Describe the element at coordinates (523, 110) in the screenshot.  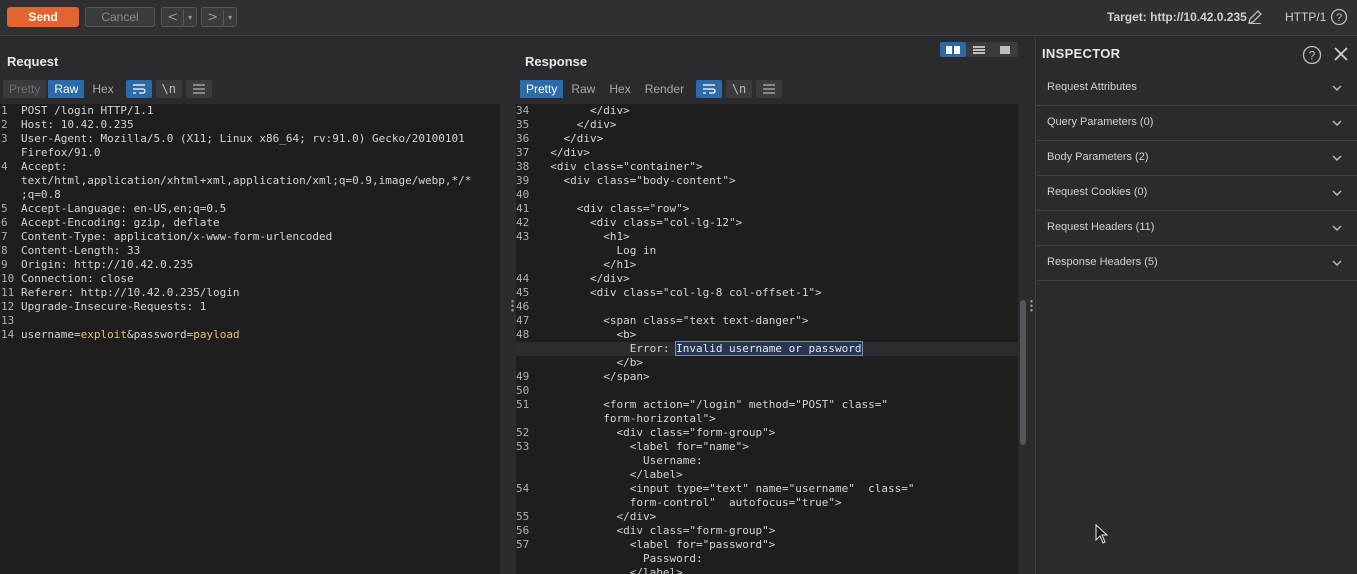
I see `line-number: 34` at that location.